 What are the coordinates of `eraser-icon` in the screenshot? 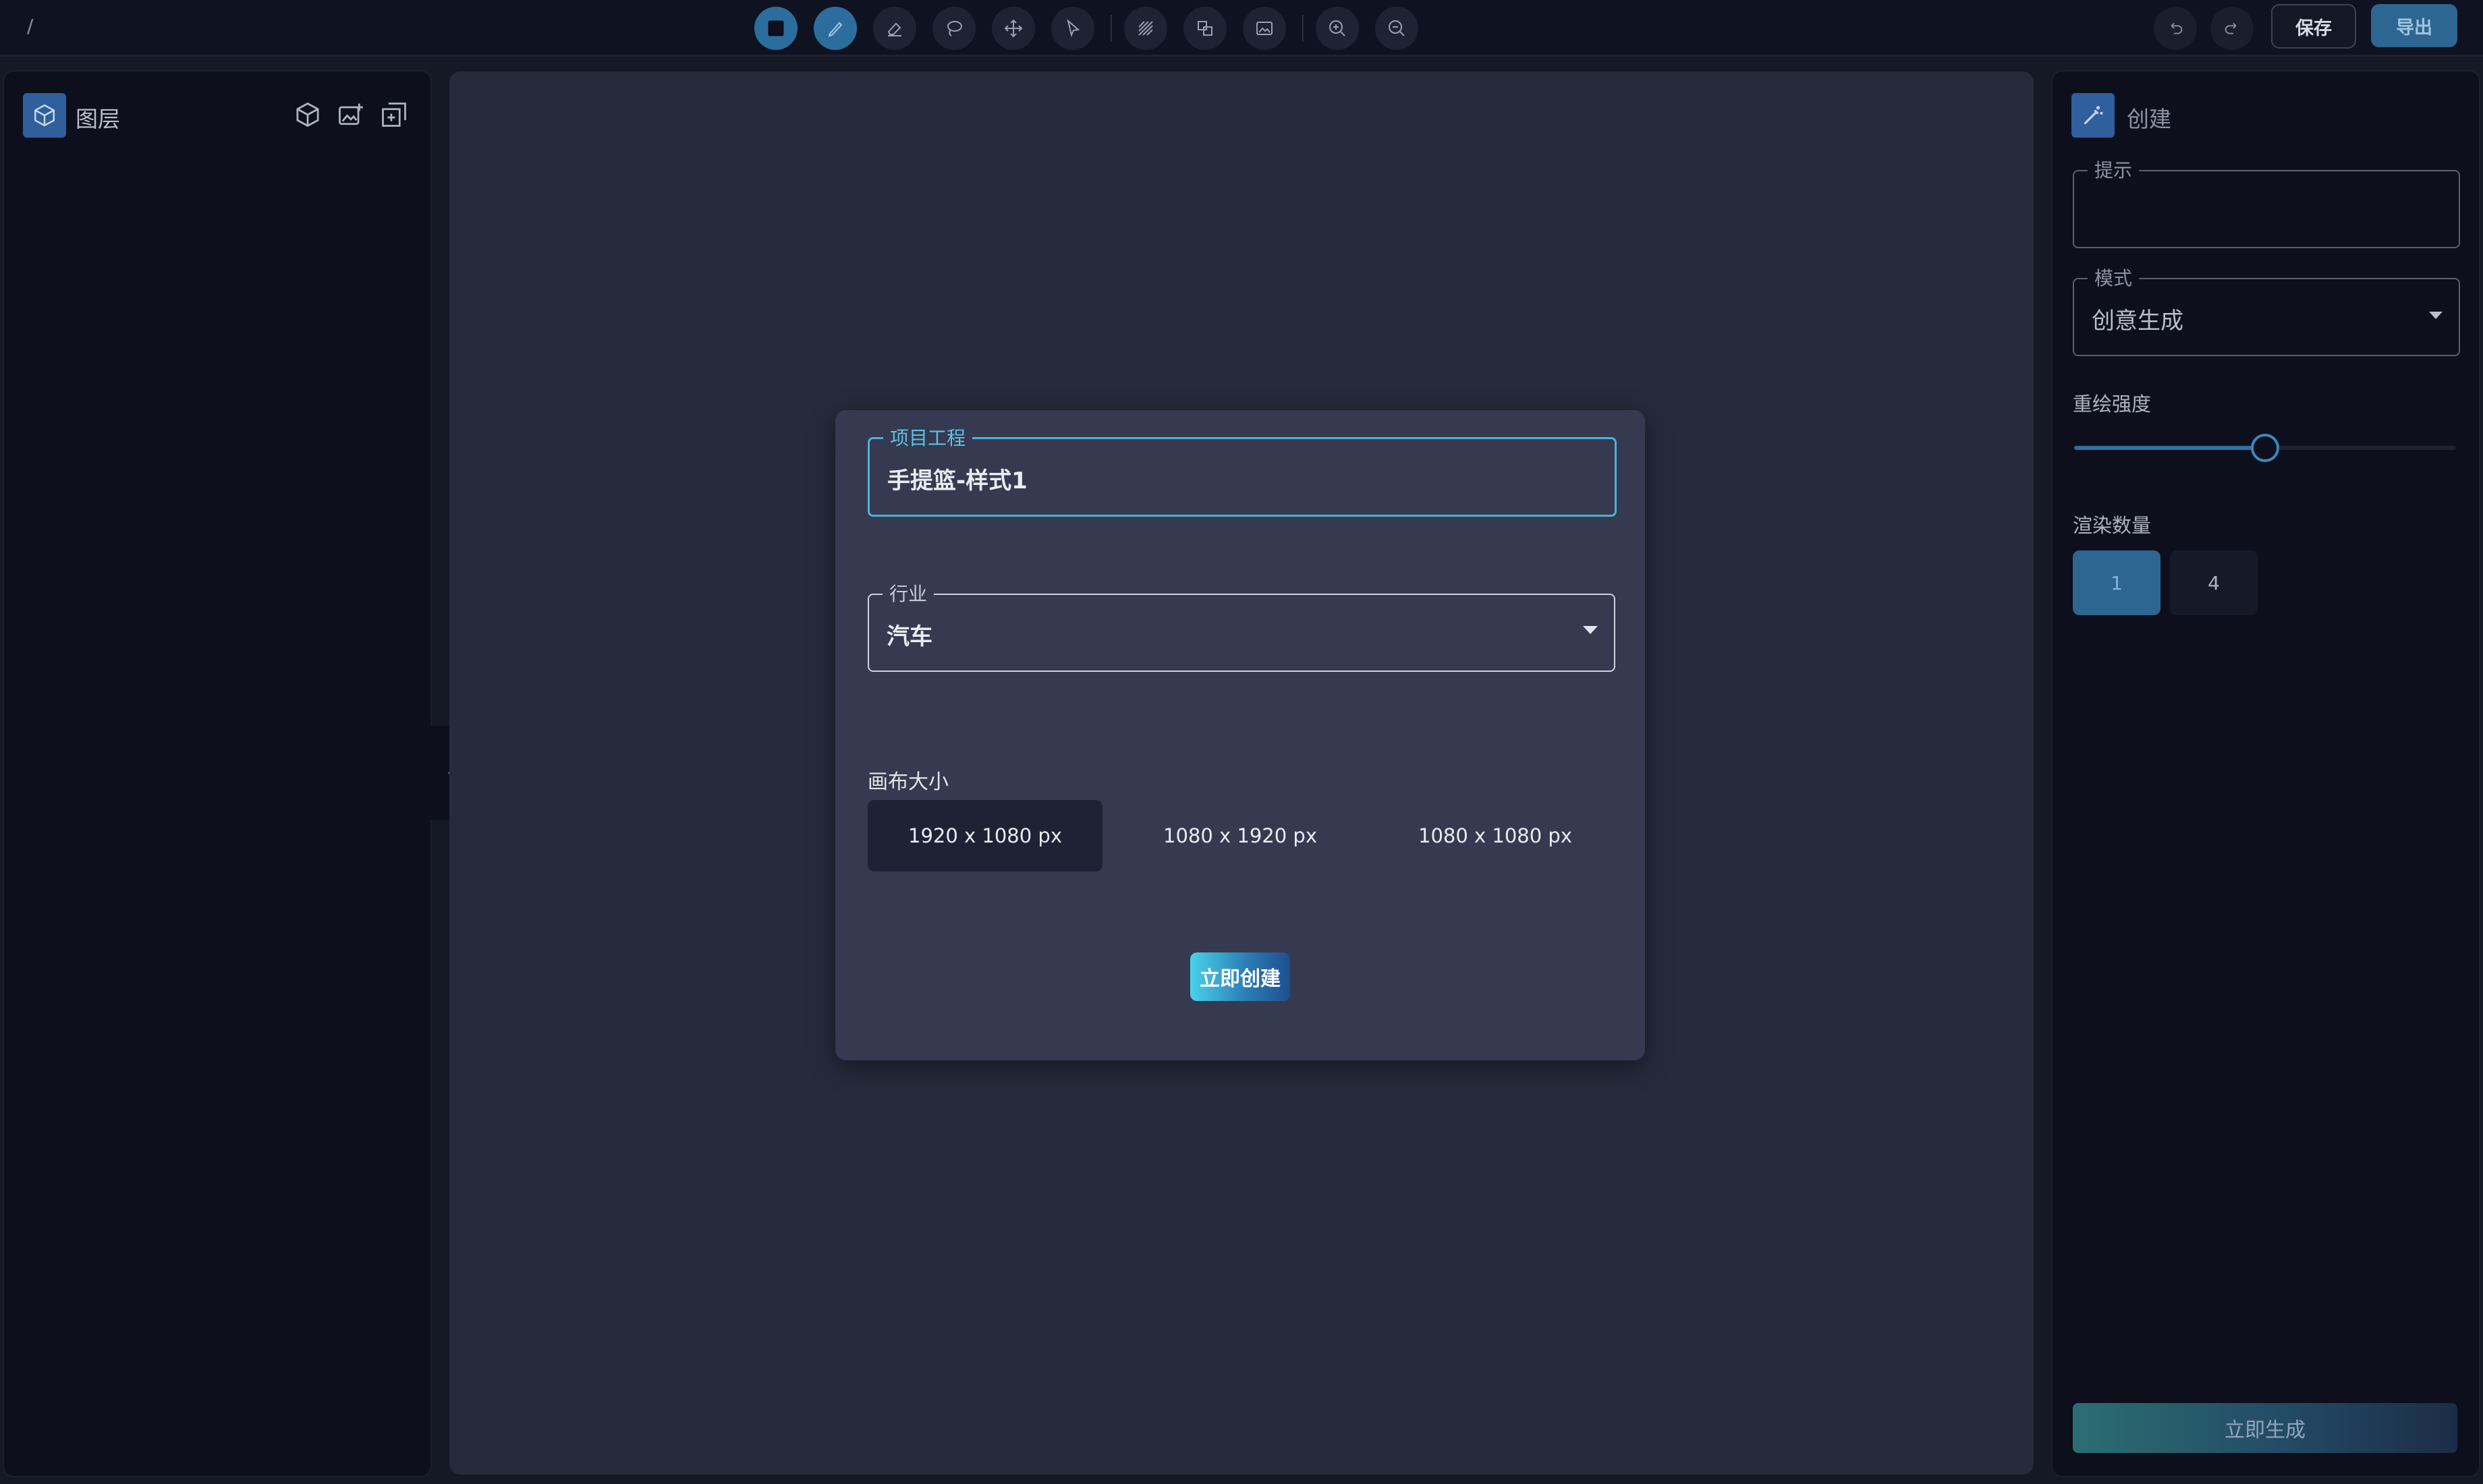 It's located at (894, 29).